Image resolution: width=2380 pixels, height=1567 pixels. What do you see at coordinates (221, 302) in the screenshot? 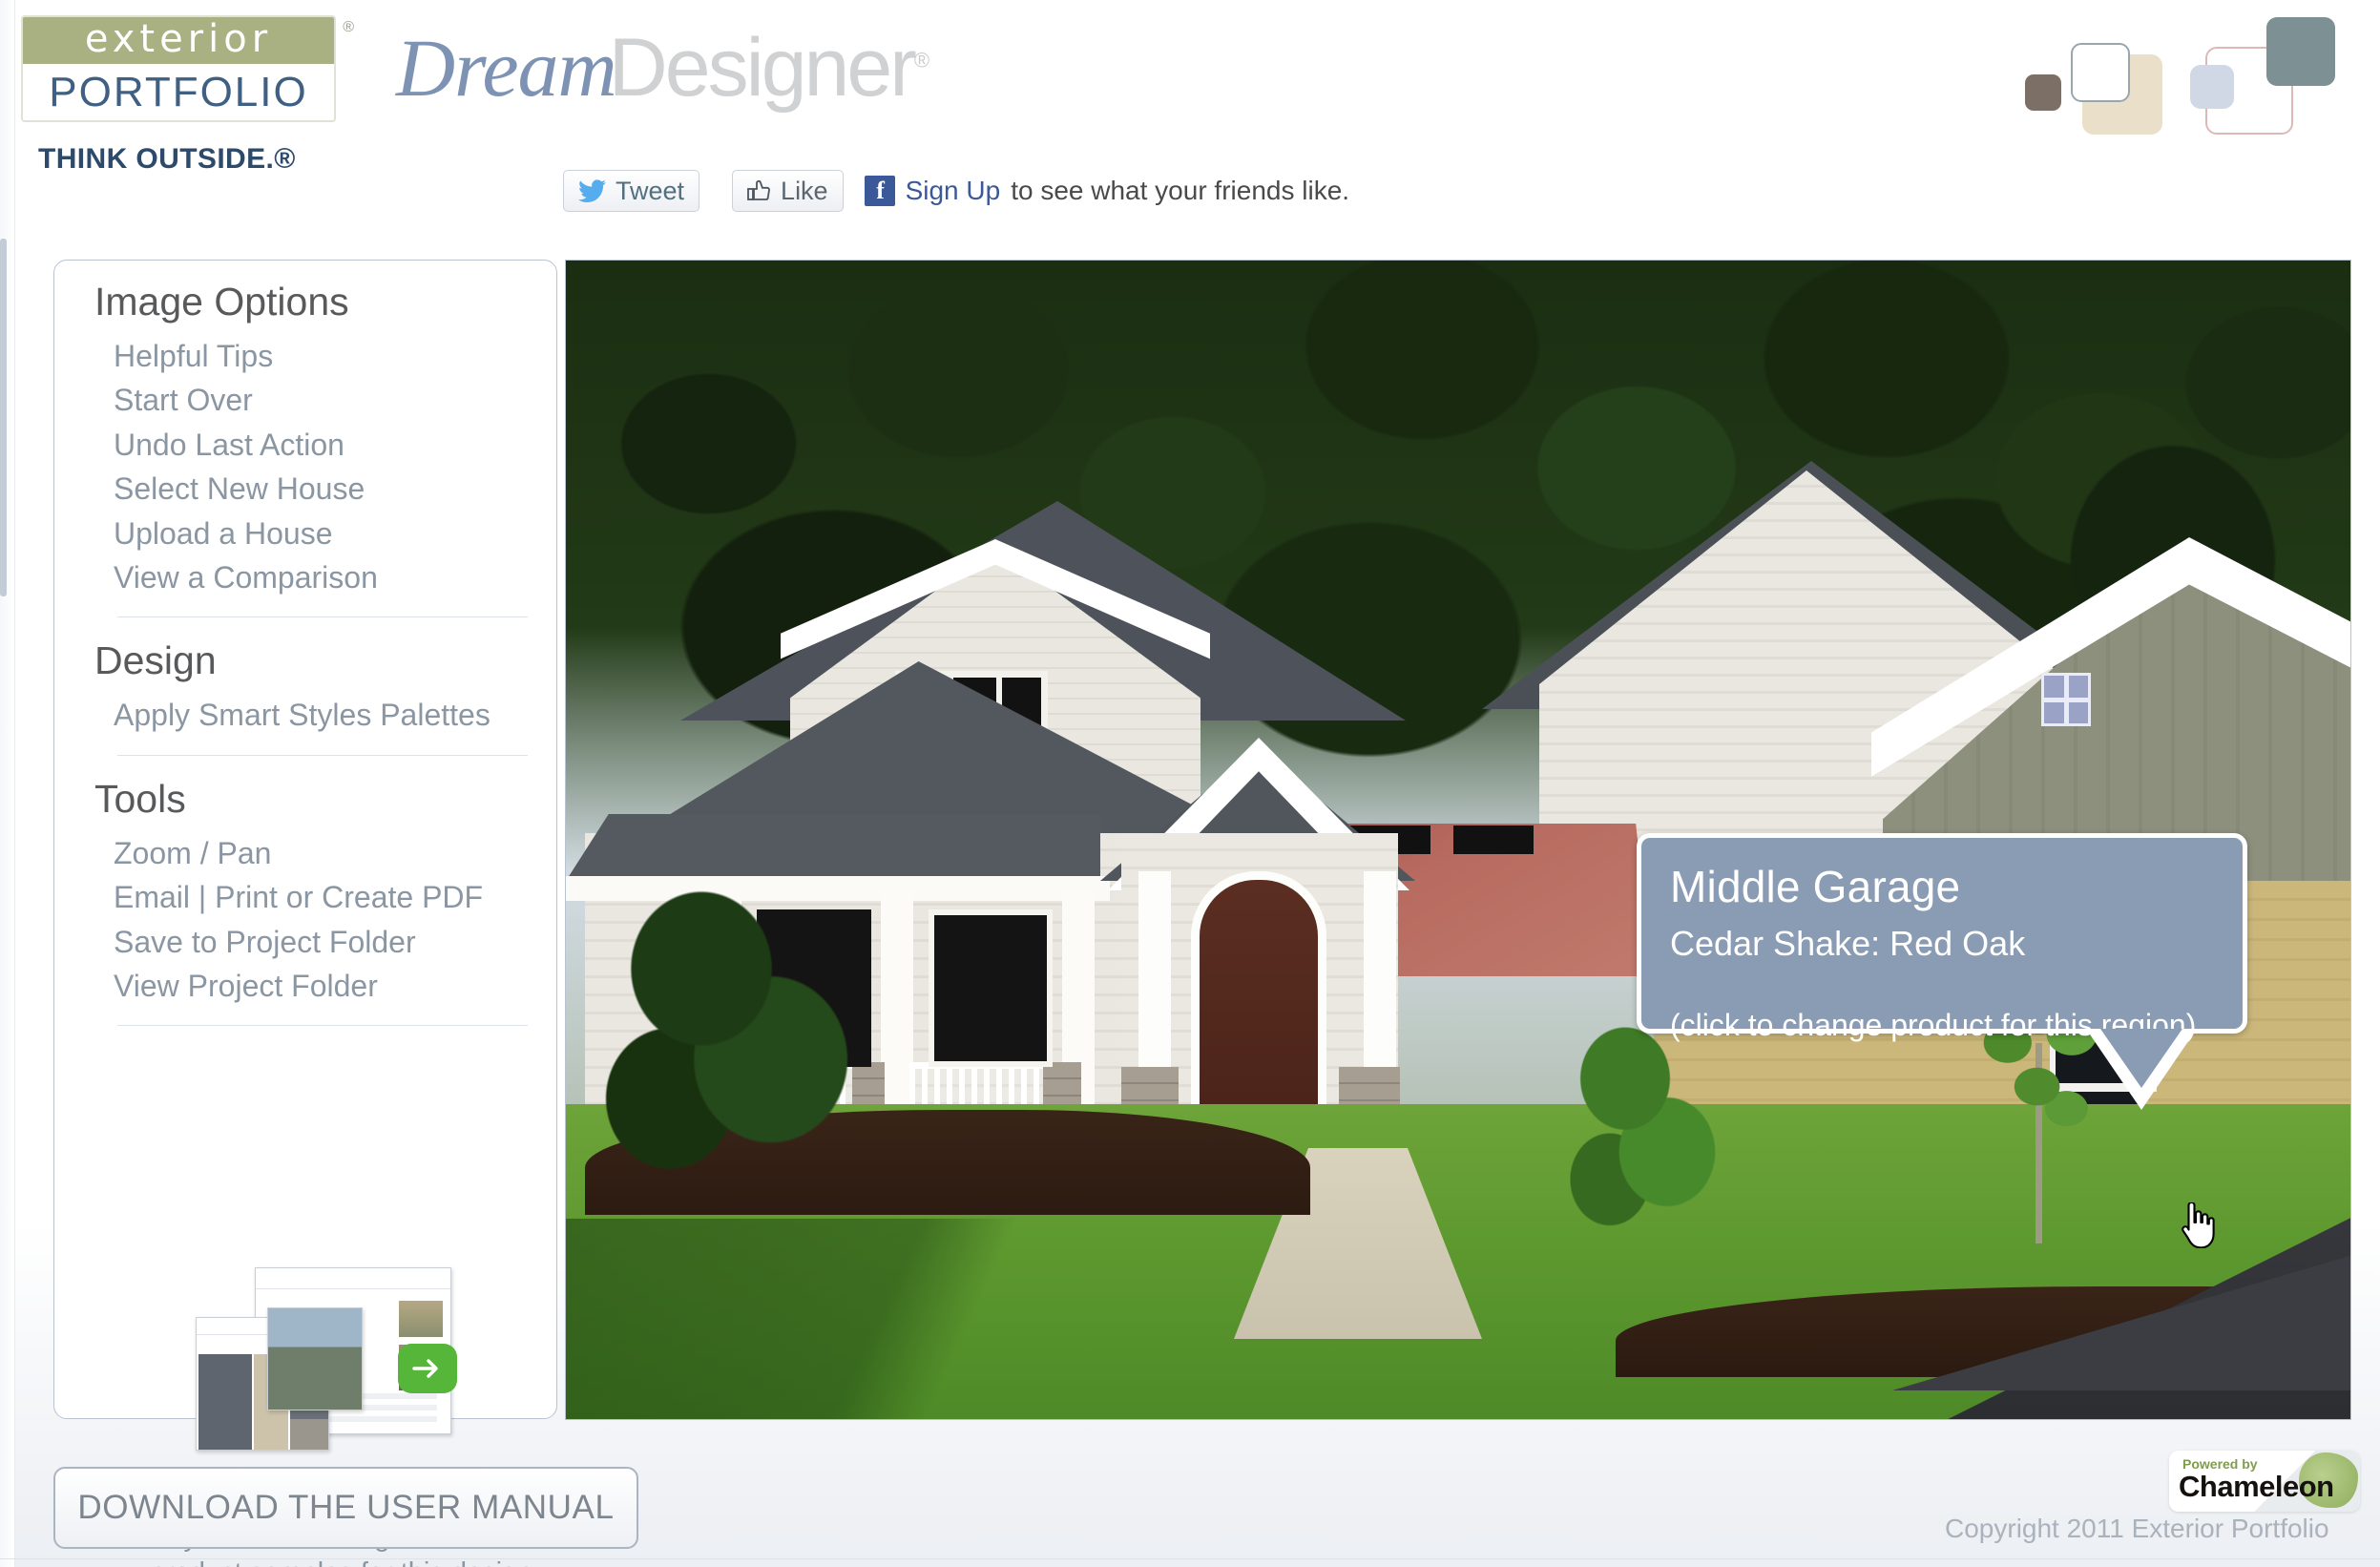
I see `section-heading-image-options: Image Options` at bounding box center [221, 302].